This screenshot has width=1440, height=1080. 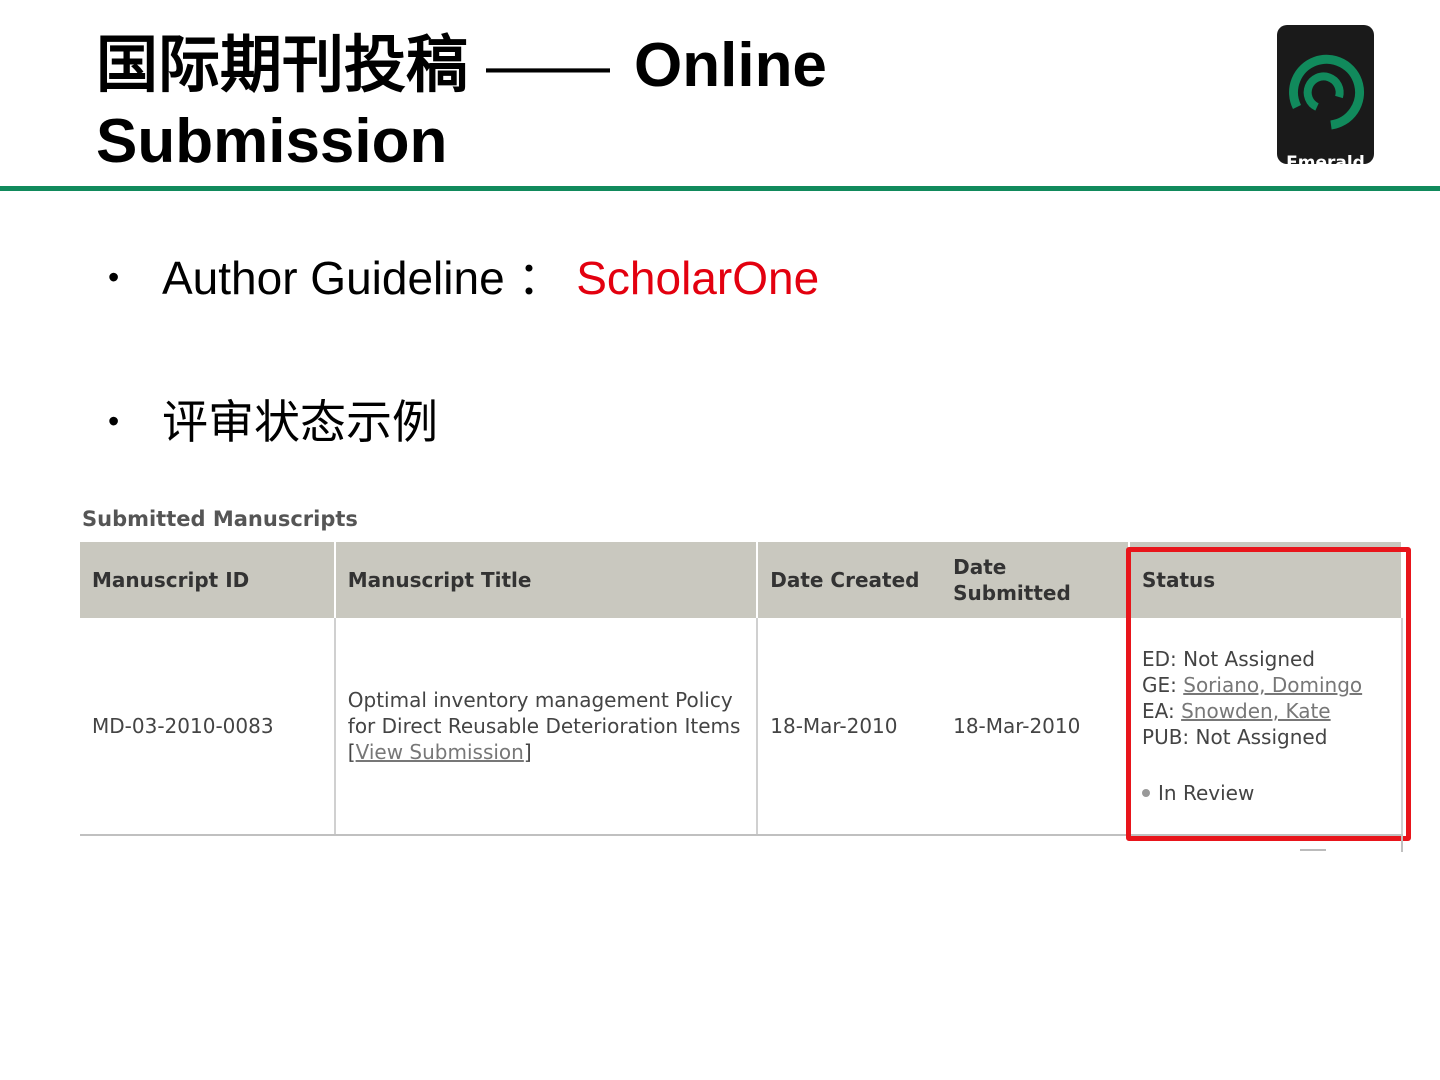 I want to click on table-edge, so click(x=1402, y=844).